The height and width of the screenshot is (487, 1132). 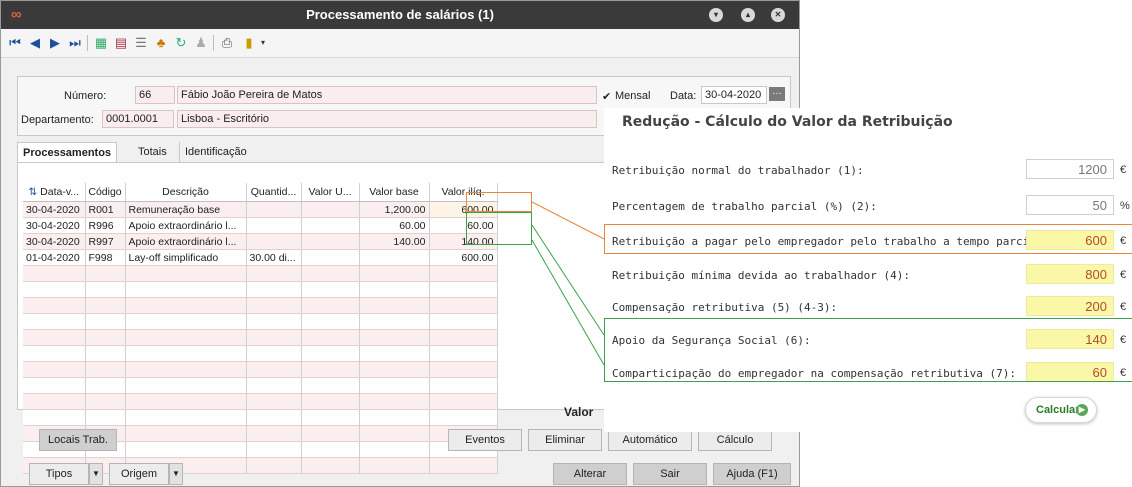 I want to click on column-header-codigo: Código, so click(x=105, y=192).